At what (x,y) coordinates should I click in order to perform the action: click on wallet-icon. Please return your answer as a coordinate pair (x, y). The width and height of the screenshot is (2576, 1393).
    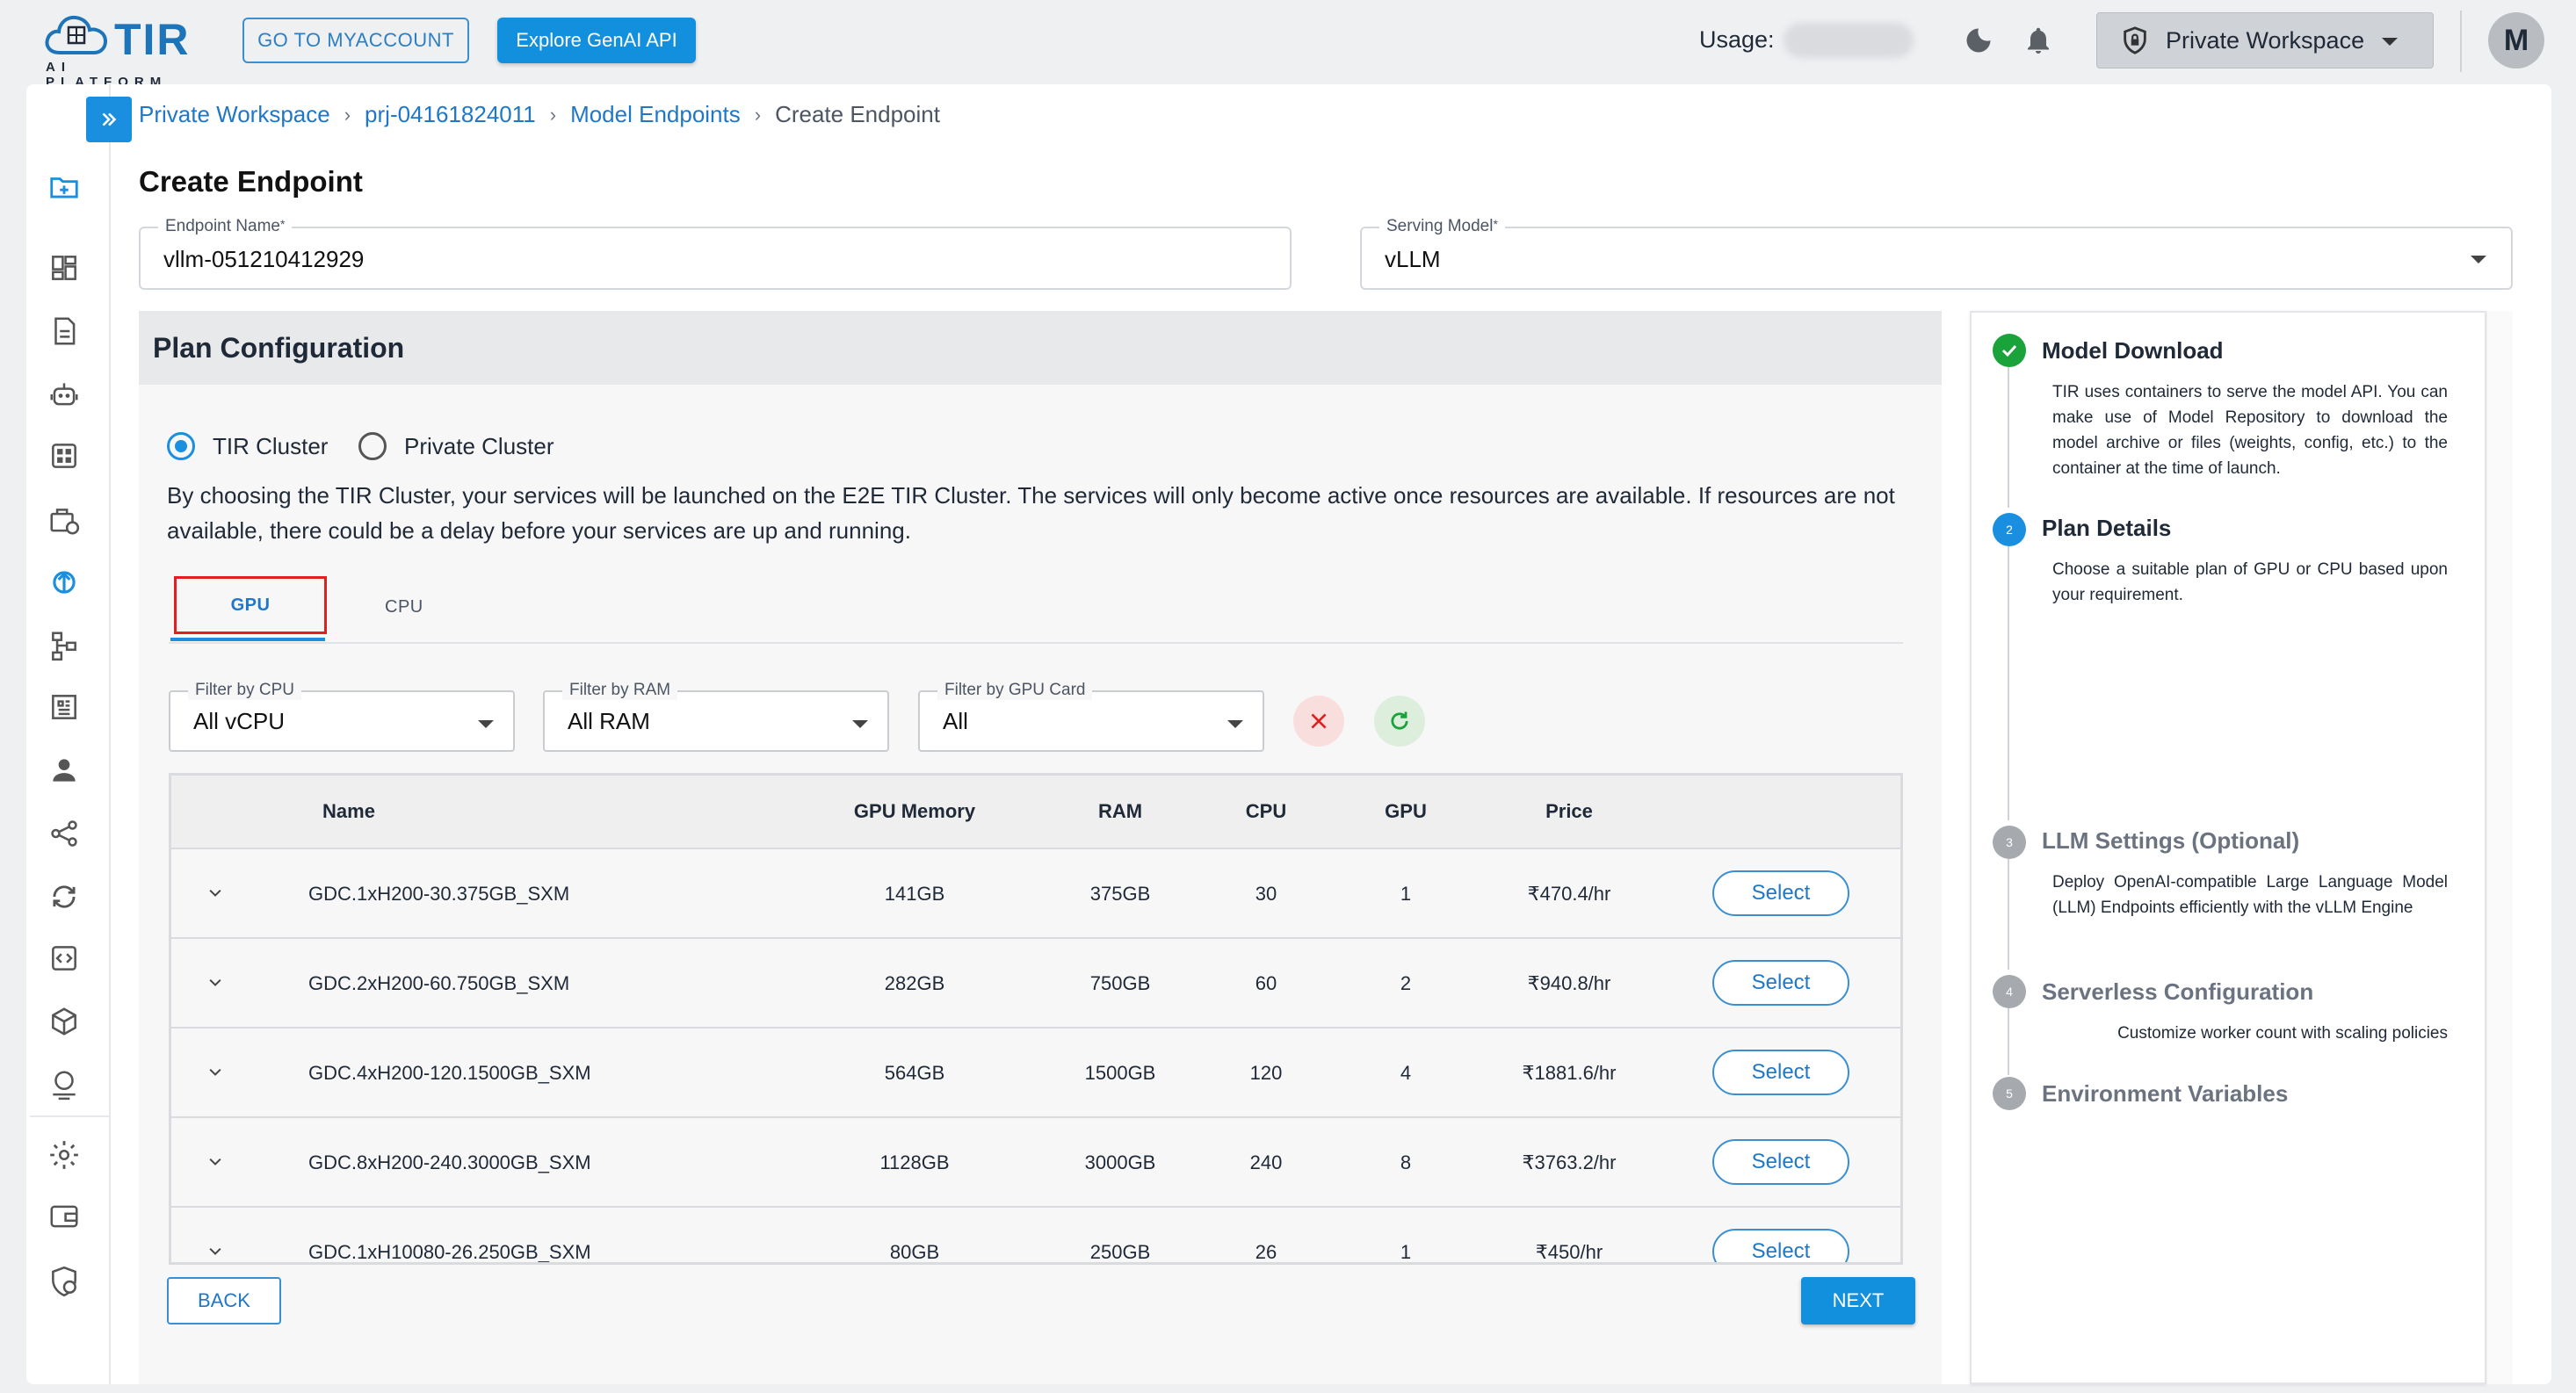
    Looking at the image, I should click on (64, 1216).